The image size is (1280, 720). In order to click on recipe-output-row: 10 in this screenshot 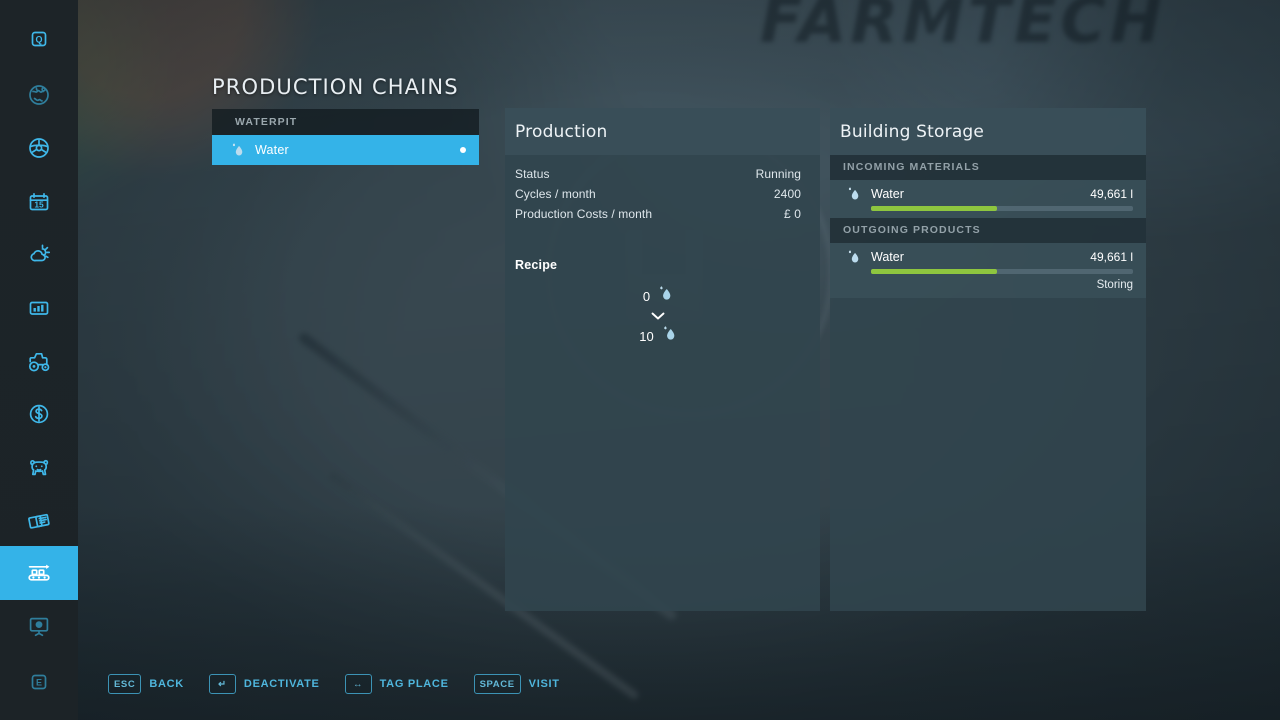, I will do `click(658, 336)`.